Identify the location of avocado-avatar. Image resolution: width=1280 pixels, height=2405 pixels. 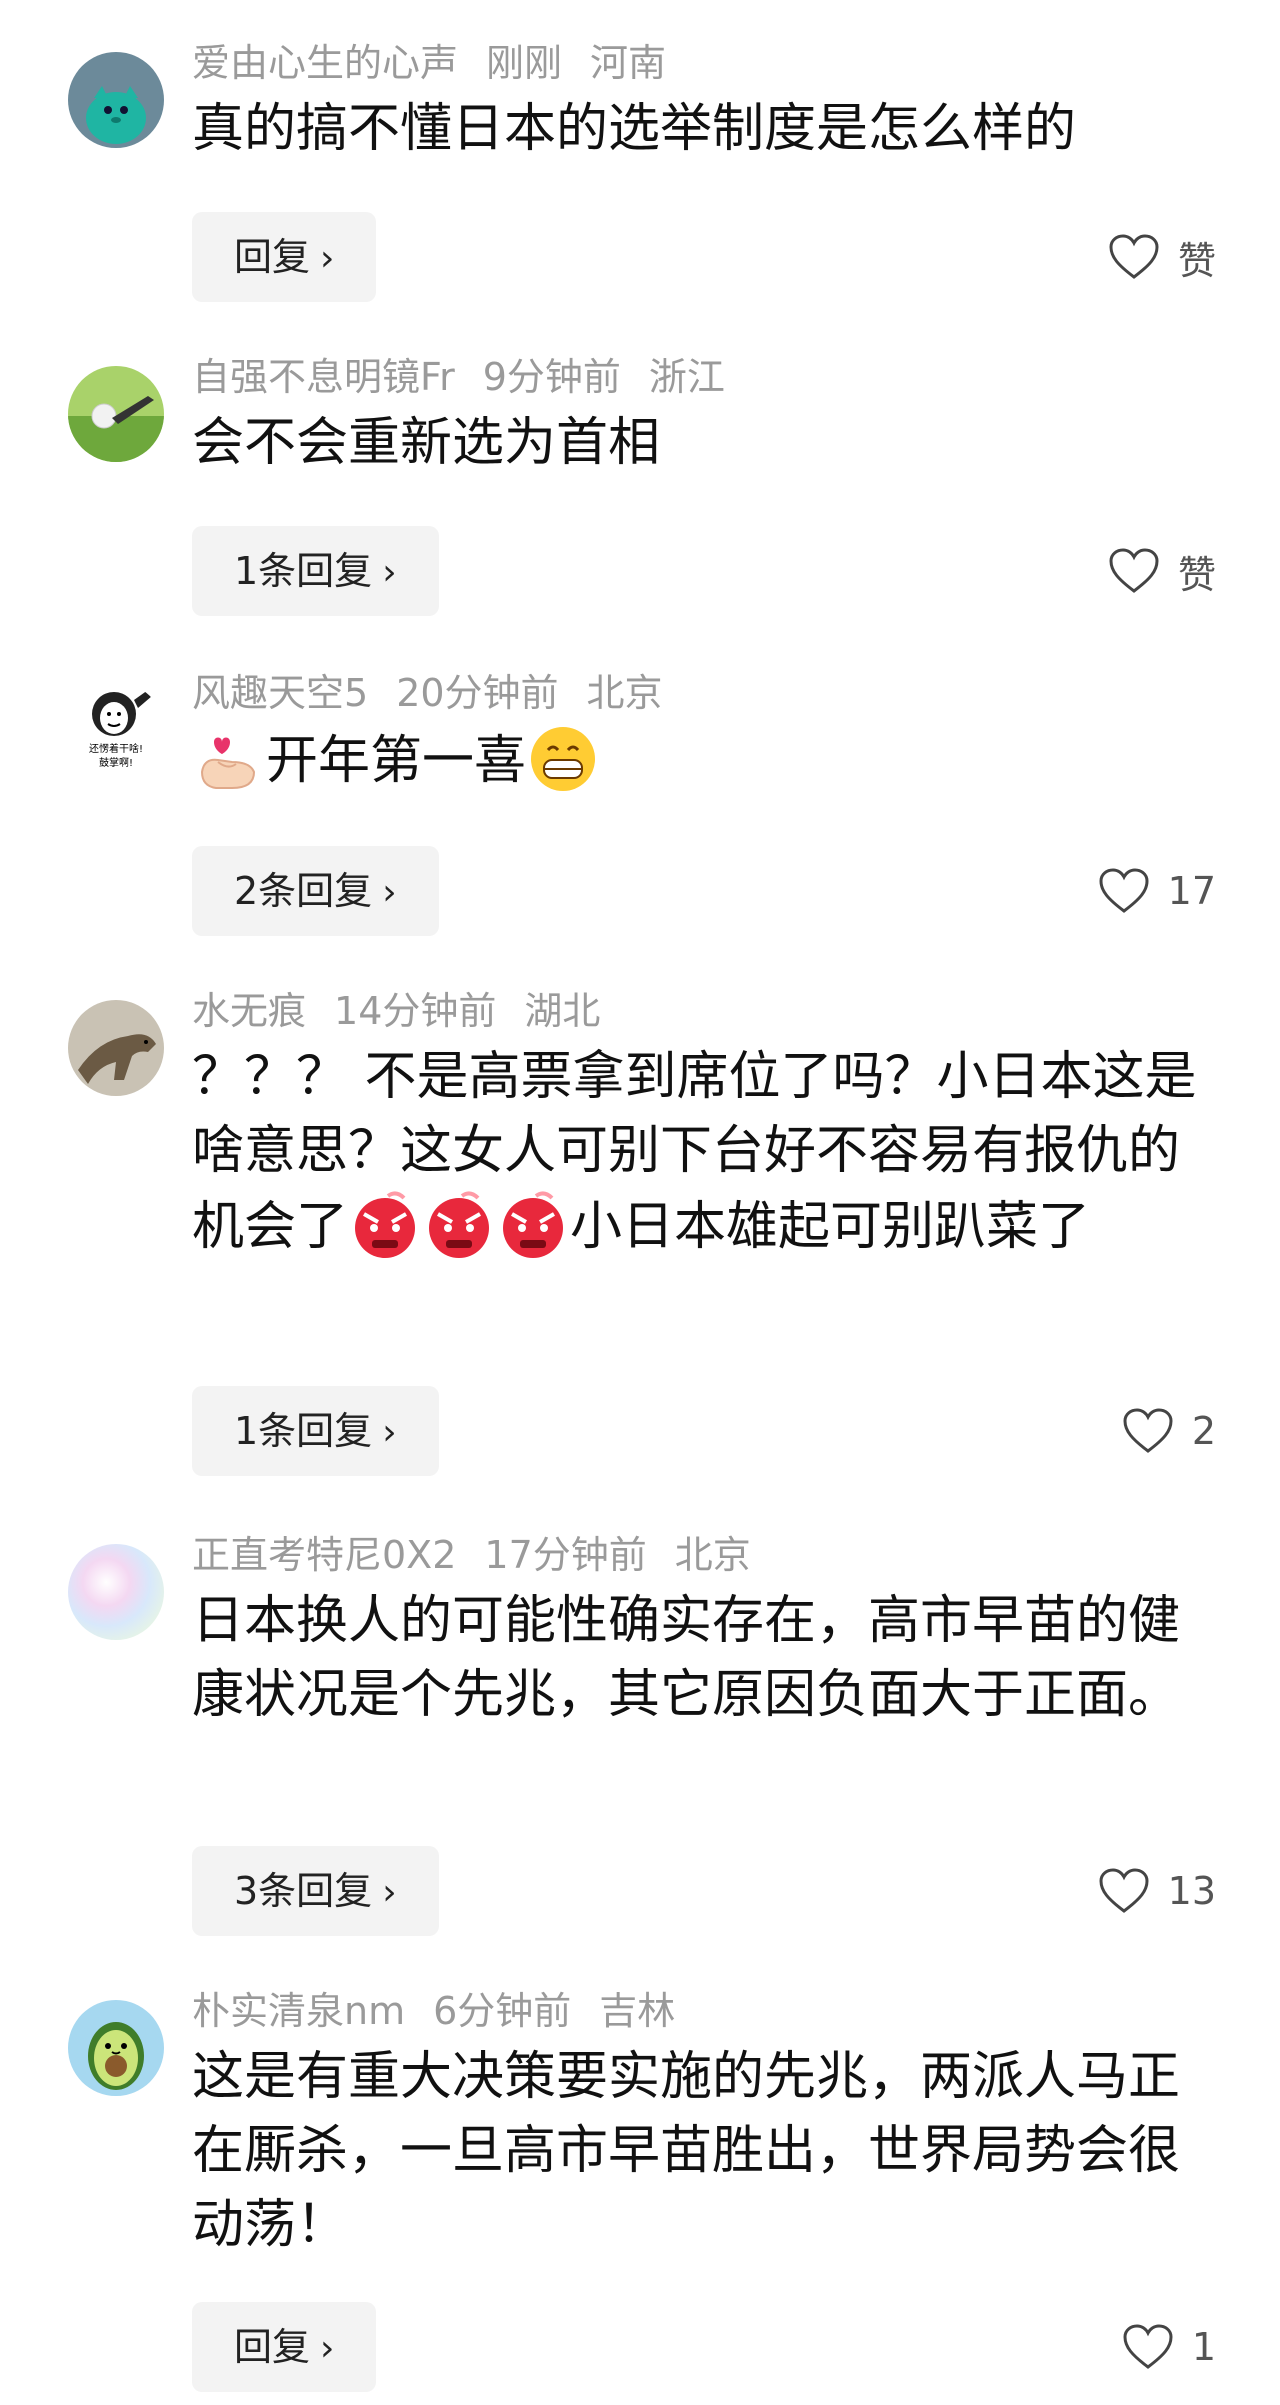
(116, 2048).